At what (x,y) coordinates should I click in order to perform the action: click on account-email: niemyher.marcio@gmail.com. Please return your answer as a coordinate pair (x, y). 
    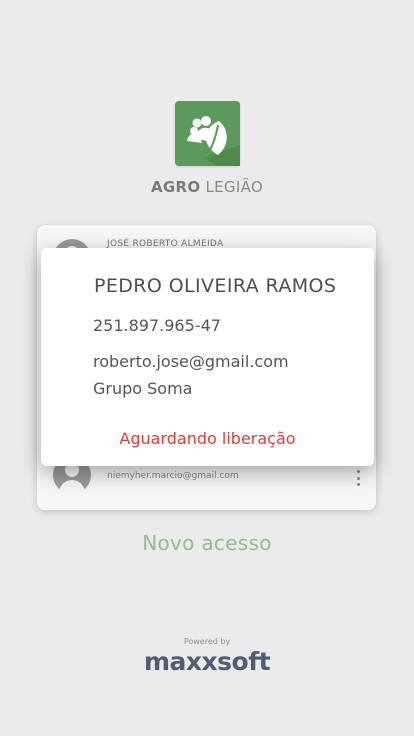
    Looking at the image, I should click on (173, 476).